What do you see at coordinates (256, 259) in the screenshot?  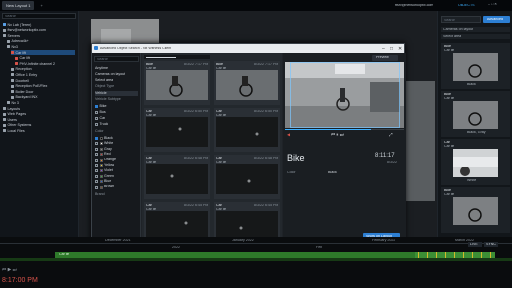 I see `timeline-scrollbar` at bounding box center [256, 259].